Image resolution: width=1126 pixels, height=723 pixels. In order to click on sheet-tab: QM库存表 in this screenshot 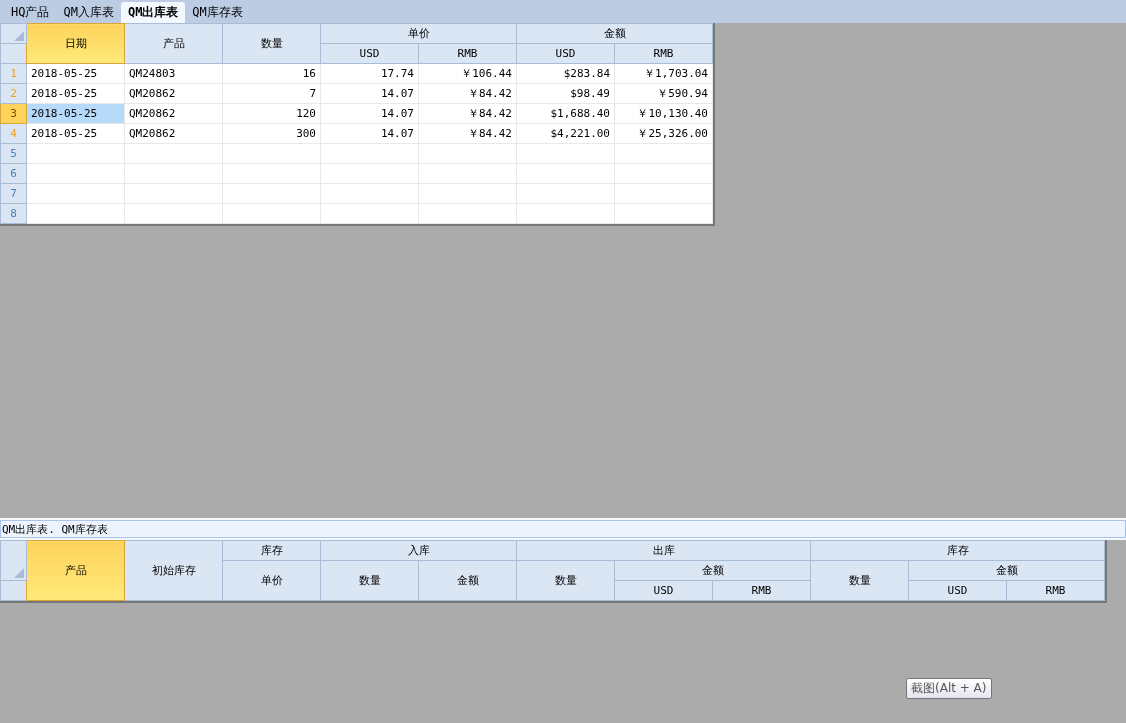, I will do `click(217, 12)`.